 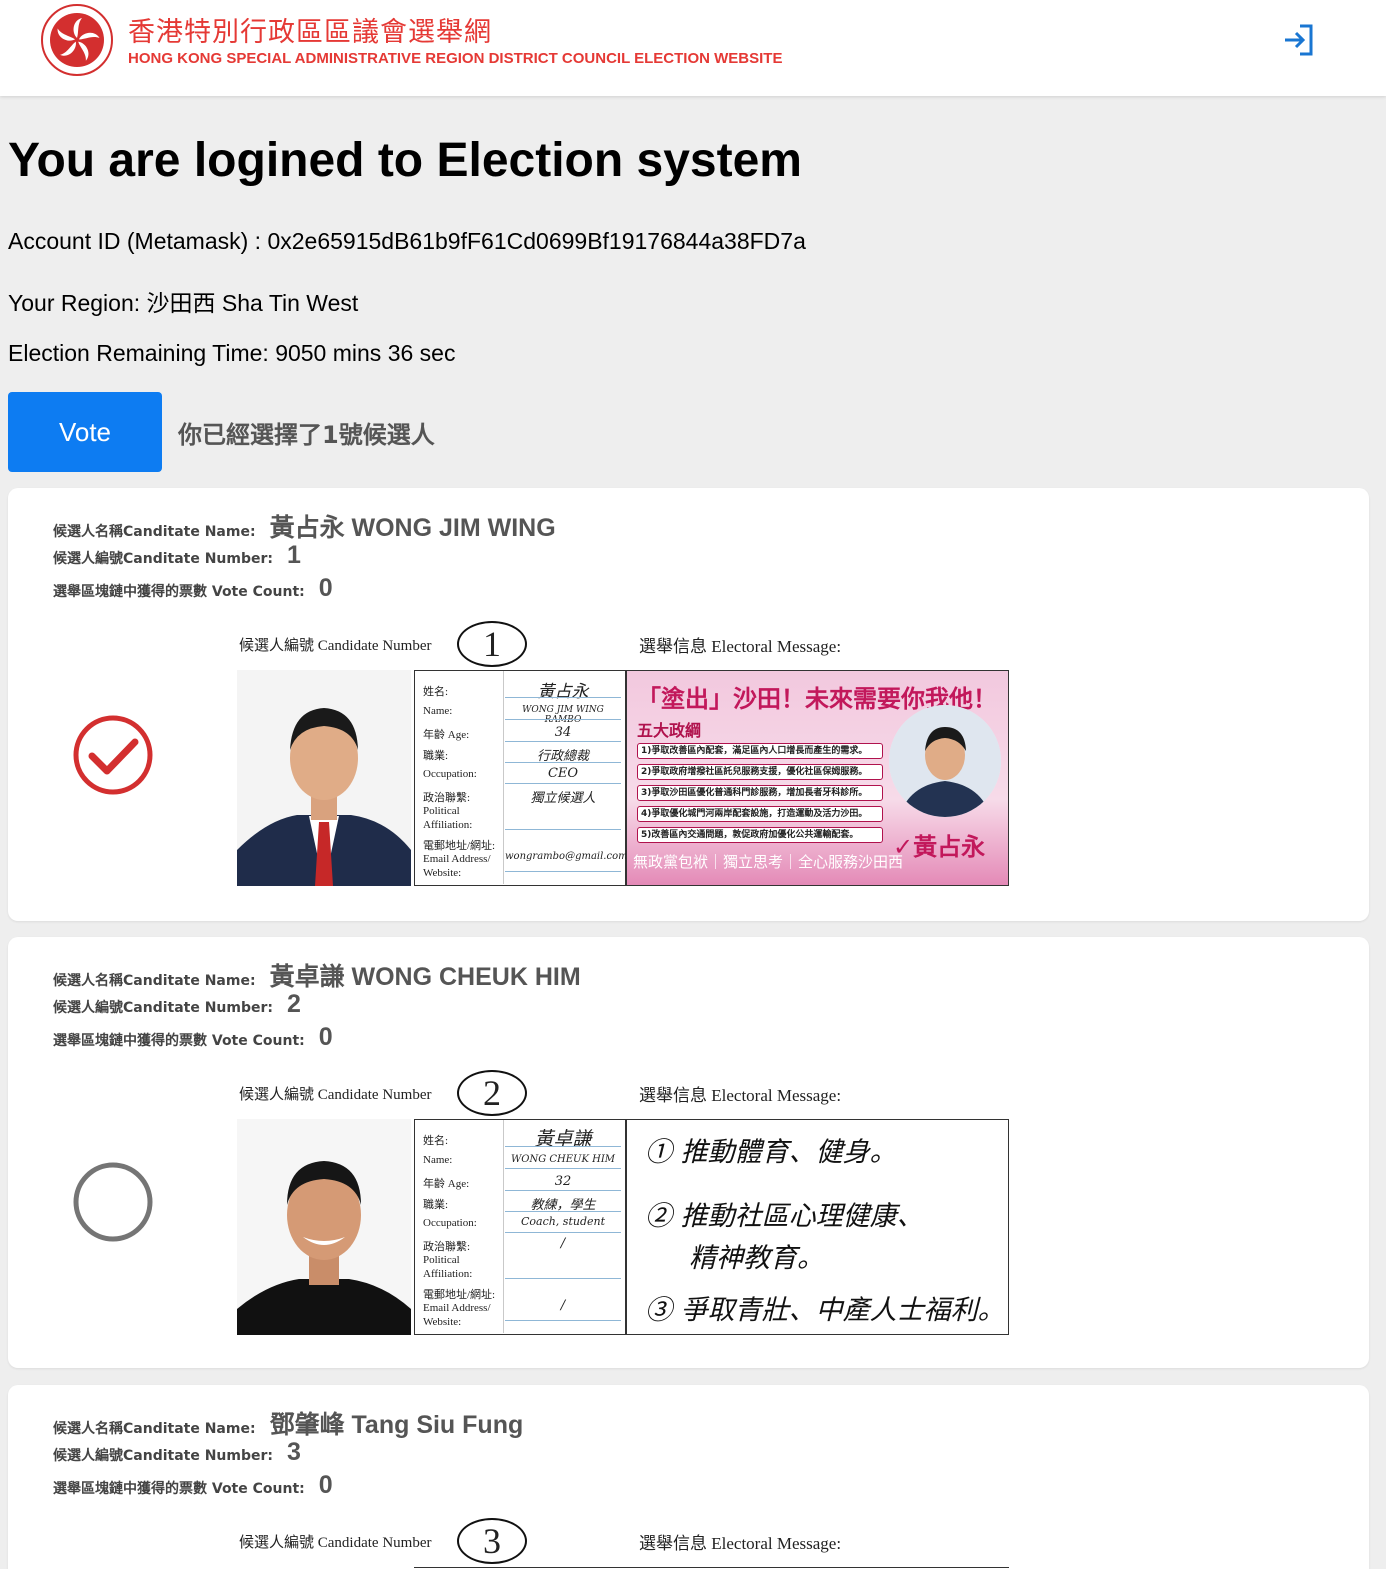 I want to click on site-title-chinese: 香港特別行政區區議會選舉網, so click(x=310, y=32).